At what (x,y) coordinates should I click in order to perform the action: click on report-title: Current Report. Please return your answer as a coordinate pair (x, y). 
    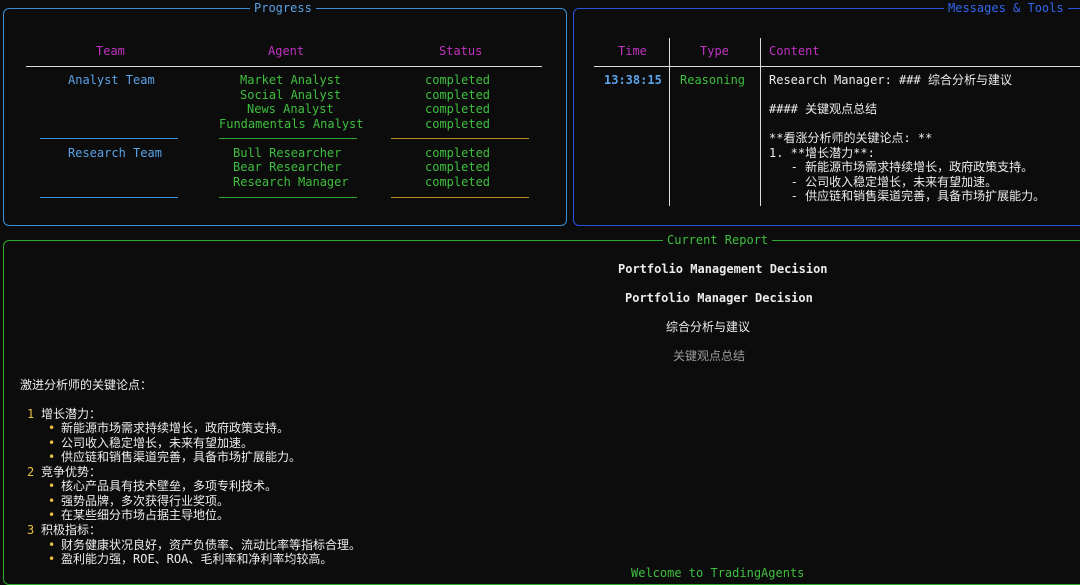
    Looking at the image, I should click on (718, 240).